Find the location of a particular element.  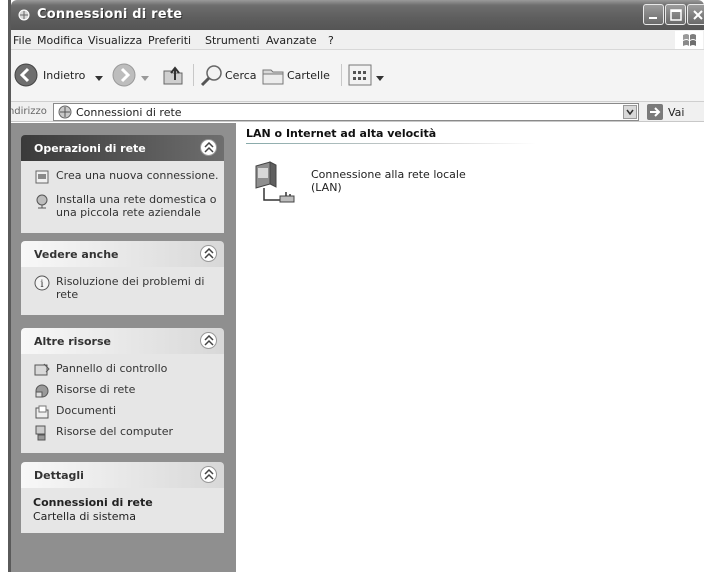

lan-connection-item: Connessione alla rete locale (LAN) is located at coordinates (411, 181).